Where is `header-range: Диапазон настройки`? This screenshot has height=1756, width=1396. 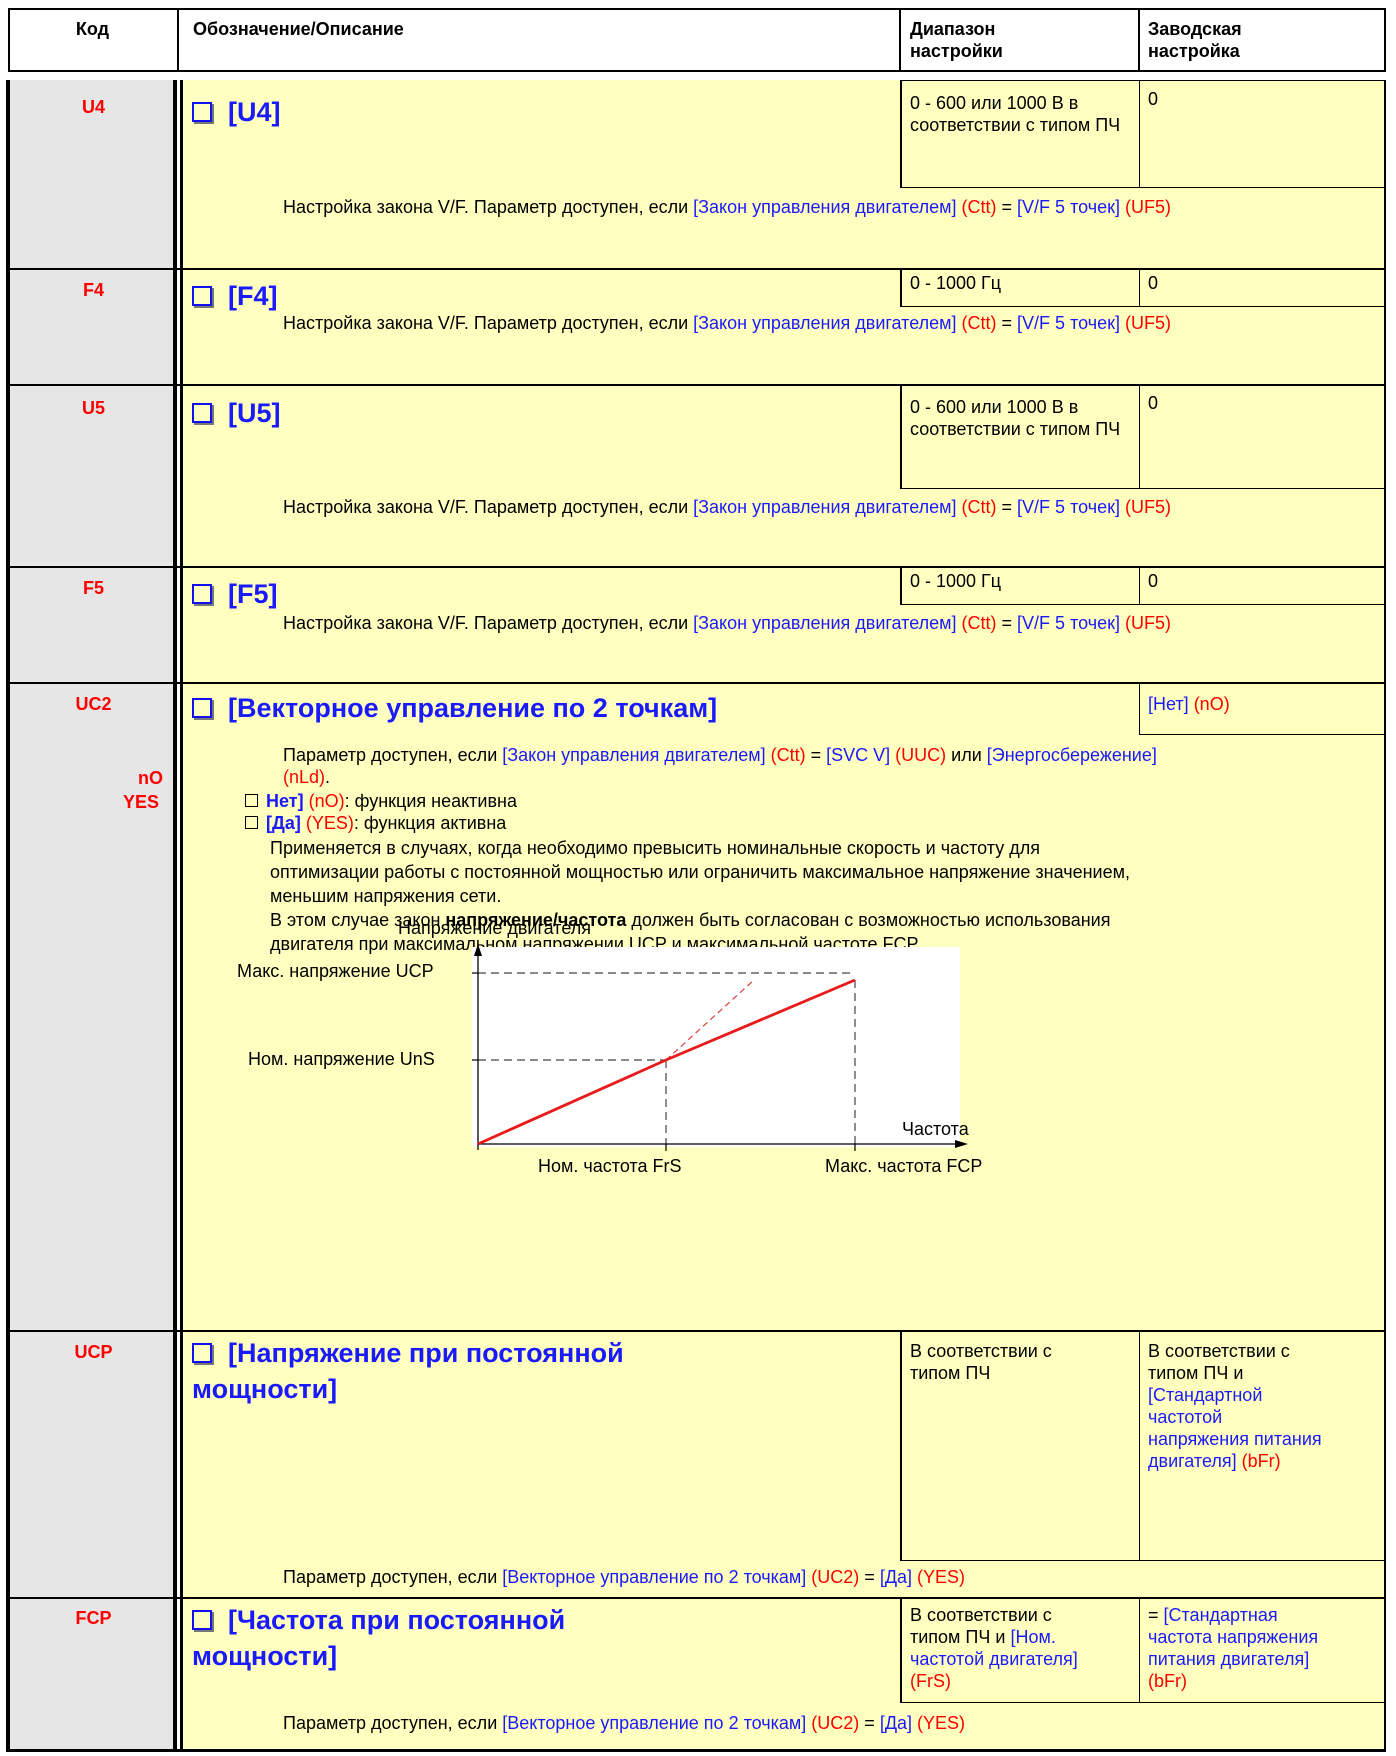 header-range: Диапазон настройки is located at coordinates (956, 40).